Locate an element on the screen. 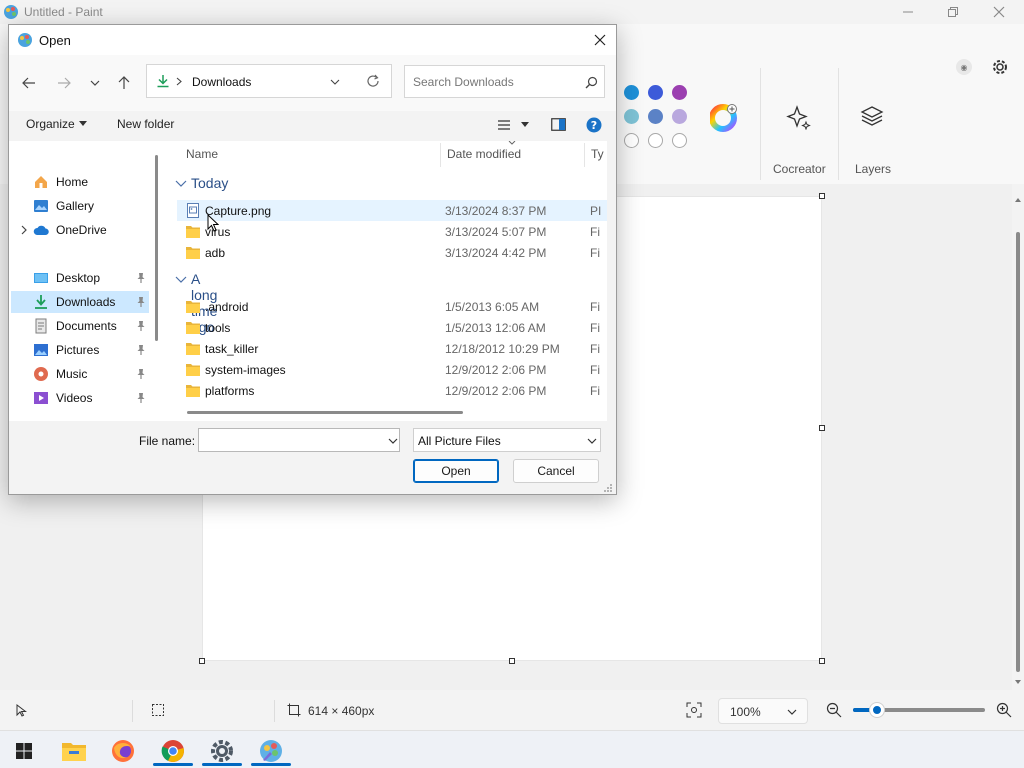 The width and height of the screenshot is (1024, 768). fit-to-window-icon is located at coordinates (694, 710).